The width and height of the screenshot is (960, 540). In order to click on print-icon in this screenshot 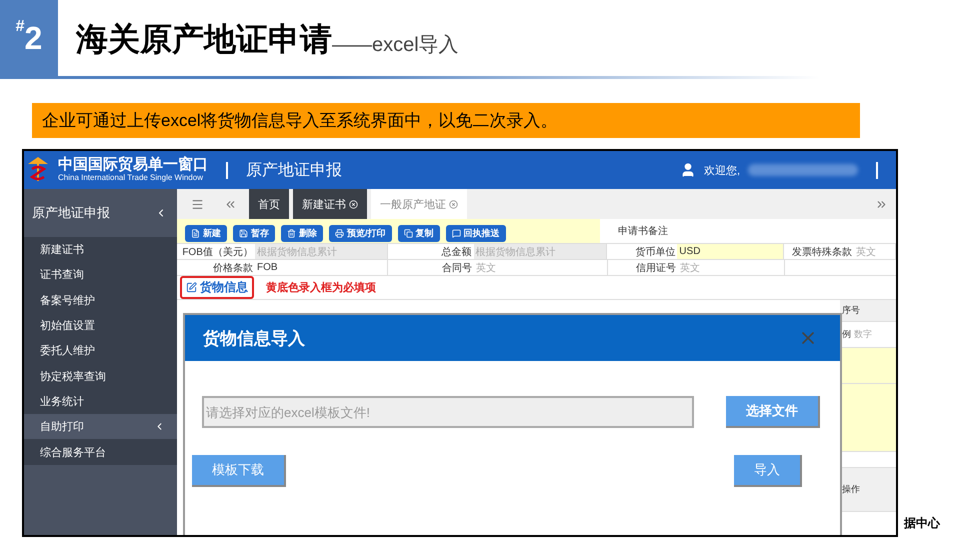, I will do `click(339, 233)`.